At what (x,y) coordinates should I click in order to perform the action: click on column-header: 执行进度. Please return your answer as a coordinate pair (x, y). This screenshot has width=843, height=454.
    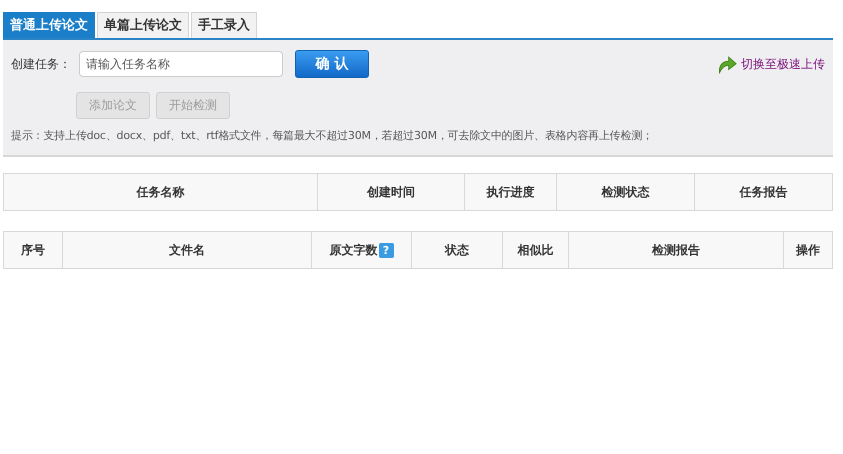
    Looking at the image, I should click on (510, 191).